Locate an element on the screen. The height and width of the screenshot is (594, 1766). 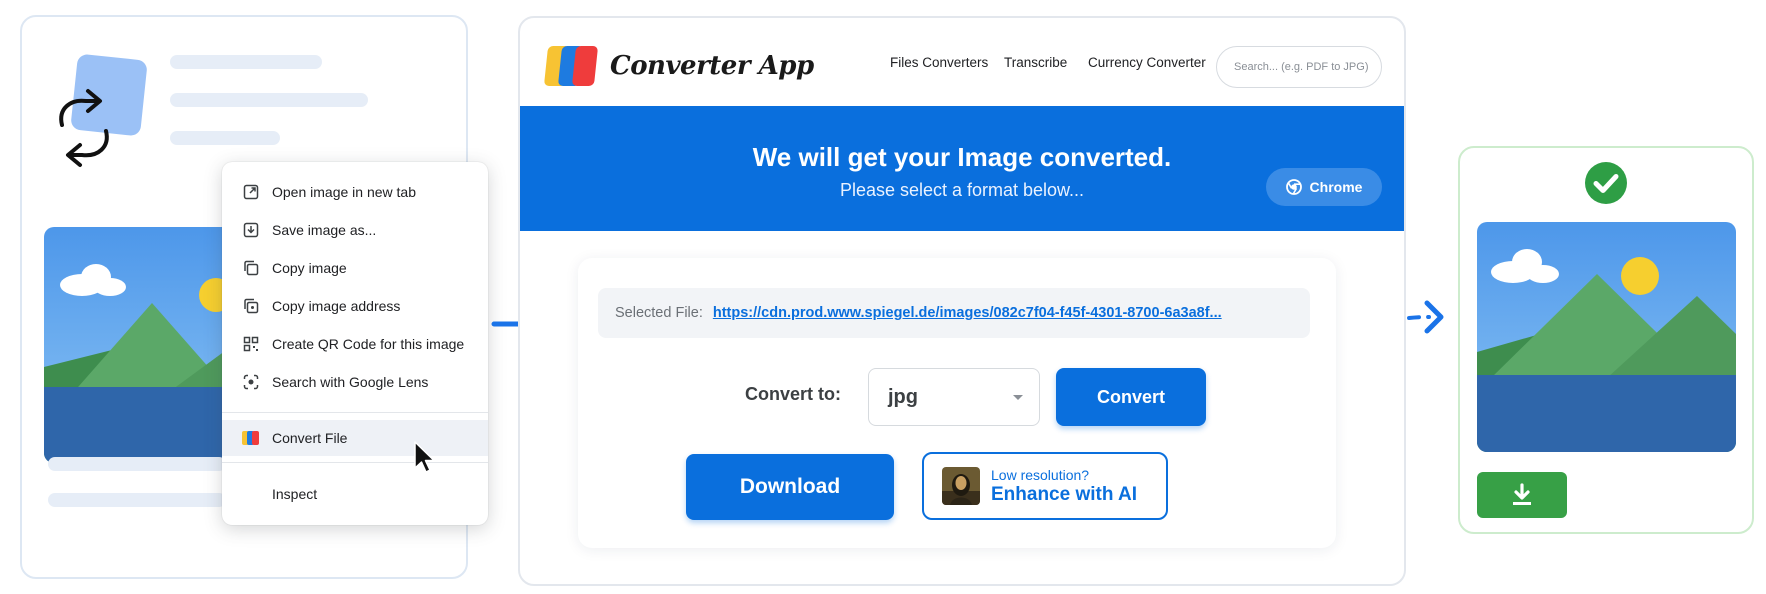
nav-transcribe: Transcribe is located at coordinates (1035, 62).